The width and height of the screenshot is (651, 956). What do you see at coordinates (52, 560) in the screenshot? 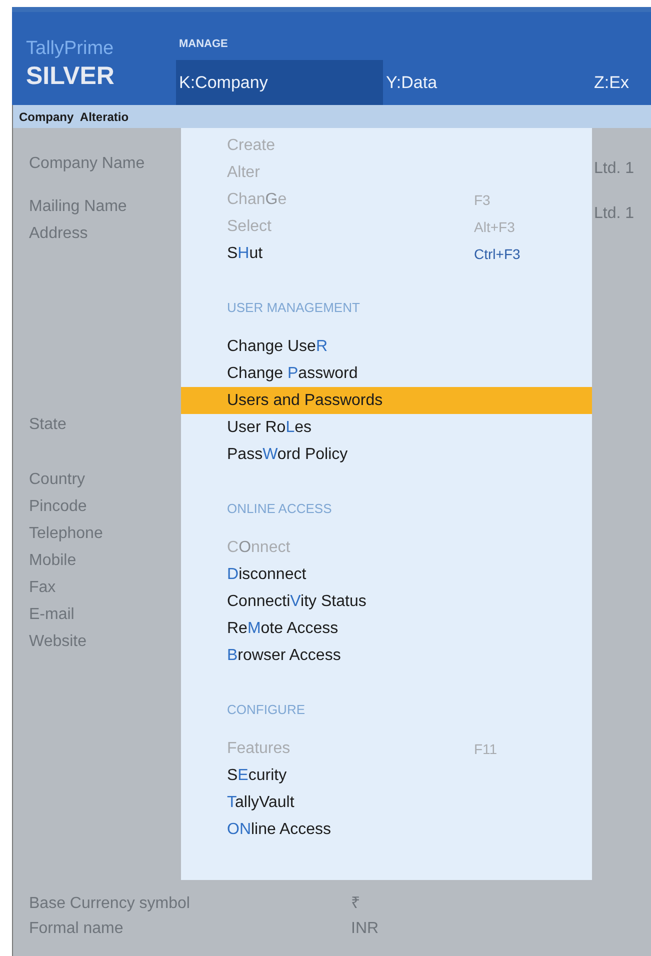
I see `field-label: Mobile` at bounding box center [52, 560].